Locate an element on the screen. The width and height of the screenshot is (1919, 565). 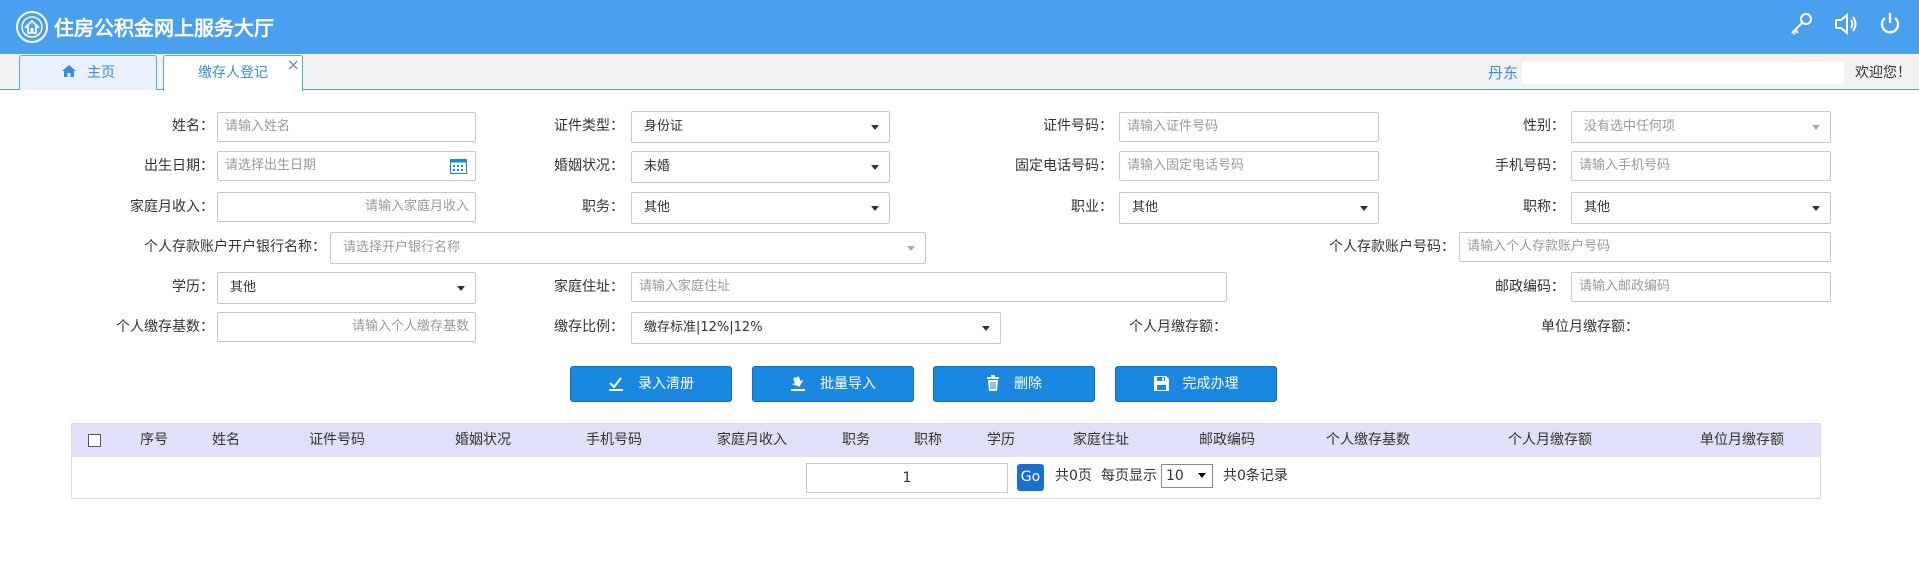
volume-icon is located at coordinates (1846, 24).